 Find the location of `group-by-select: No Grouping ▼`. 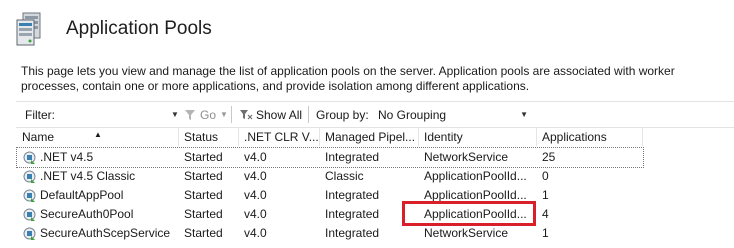

group-by-select: No Grouping ▼ is located at coordinates (453, 114).